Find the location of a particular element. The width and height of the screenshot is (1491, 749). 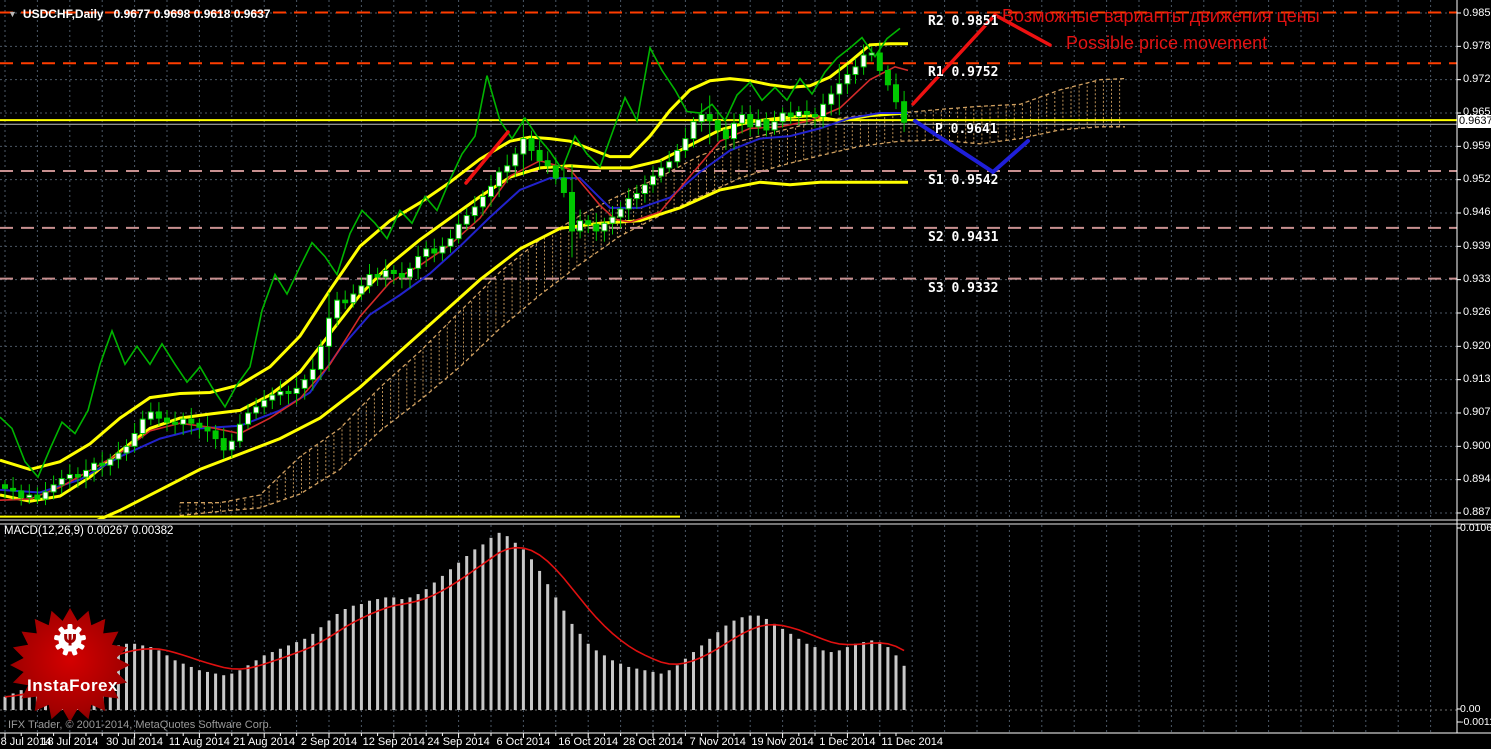

time-axis-label: 24 Sep 2014 is located at coordinates (458, 742).